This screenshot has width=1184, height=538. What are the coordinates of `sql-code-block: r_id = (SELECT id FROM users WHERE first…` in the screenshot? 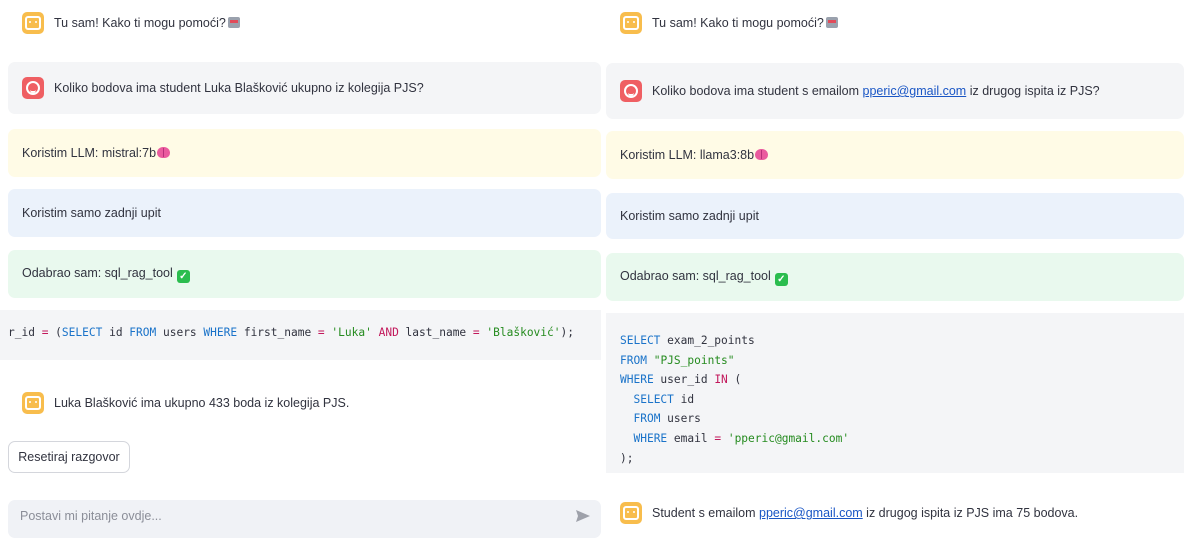 It's located at (300, 335).